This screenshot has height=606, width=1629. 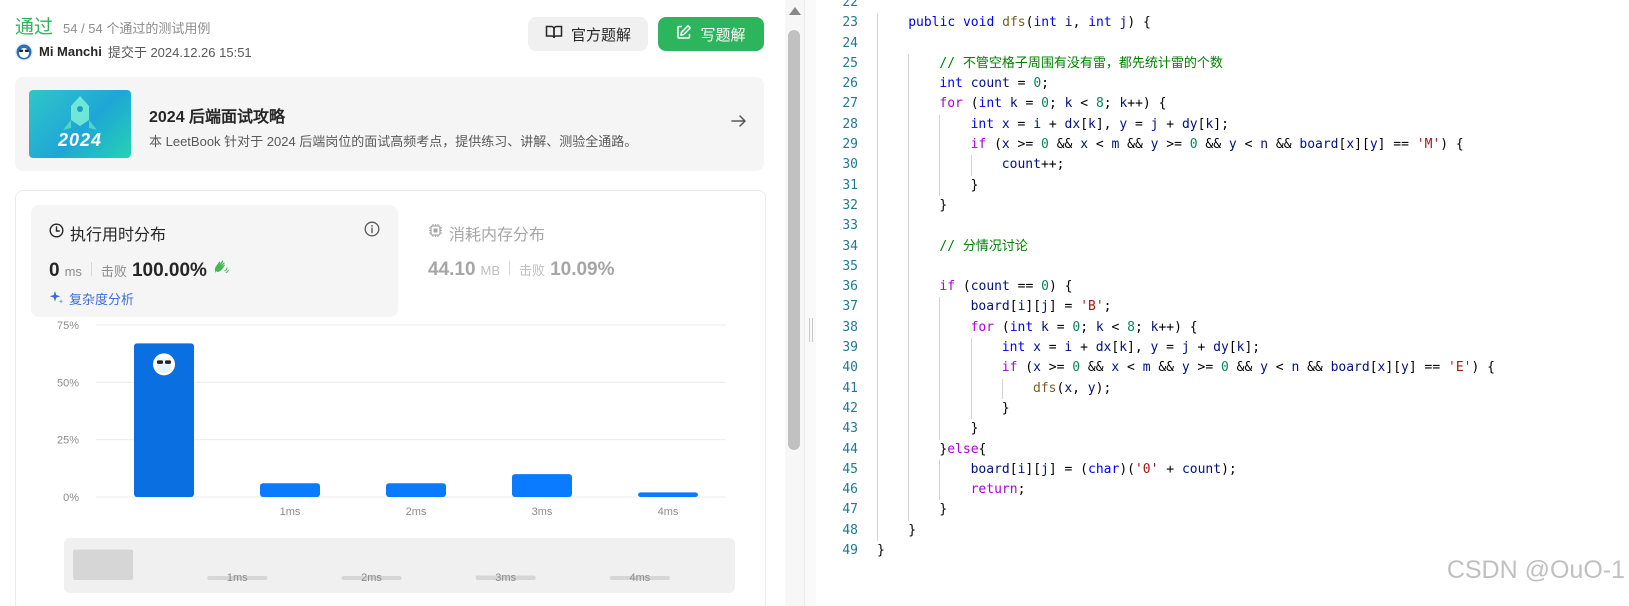 What do you see at coordinates (399, 565) in the screenshot?
I see `chart-overview-brush: 1ms 2ms 3ms 4ms` at bounding box center [399, 565].